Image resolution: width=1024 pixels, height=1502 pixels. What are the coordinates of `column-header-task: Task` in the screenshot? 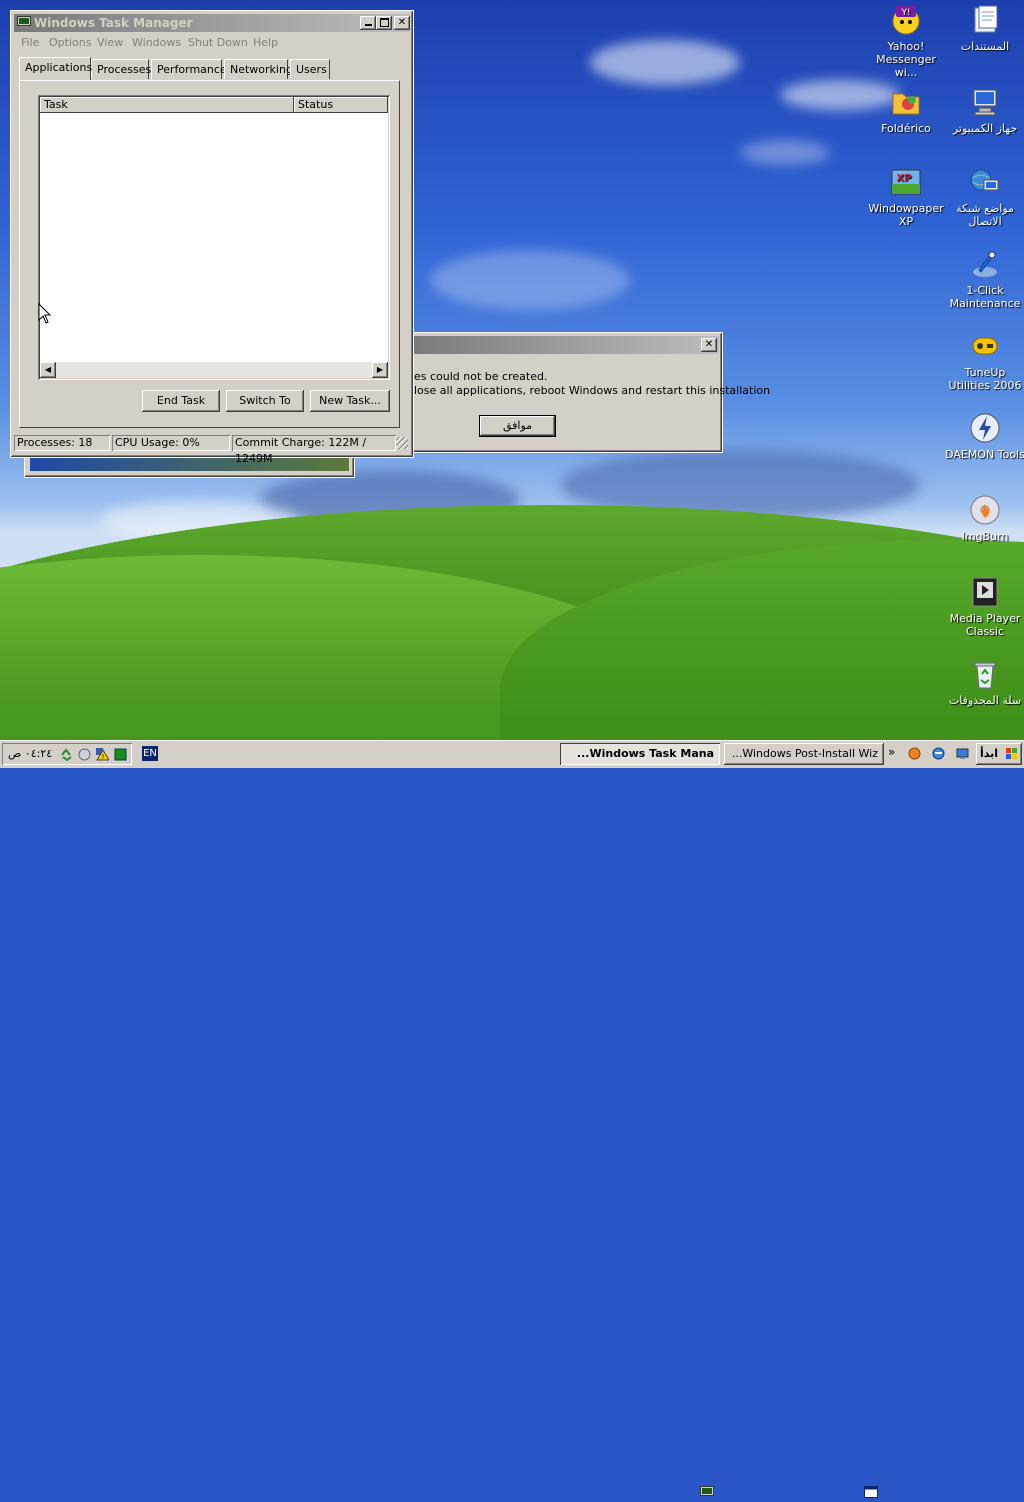 It's located at (167, 105).